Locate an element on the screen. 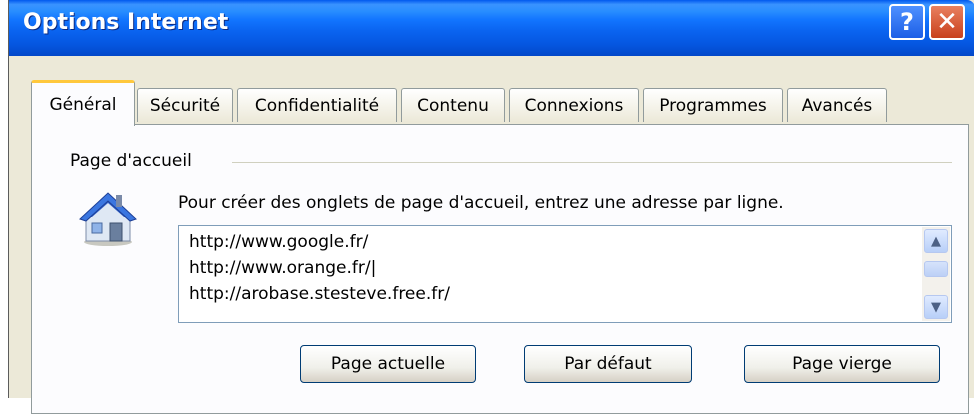  scroll-up-button: ▲ is located at coordinates (936, 241).